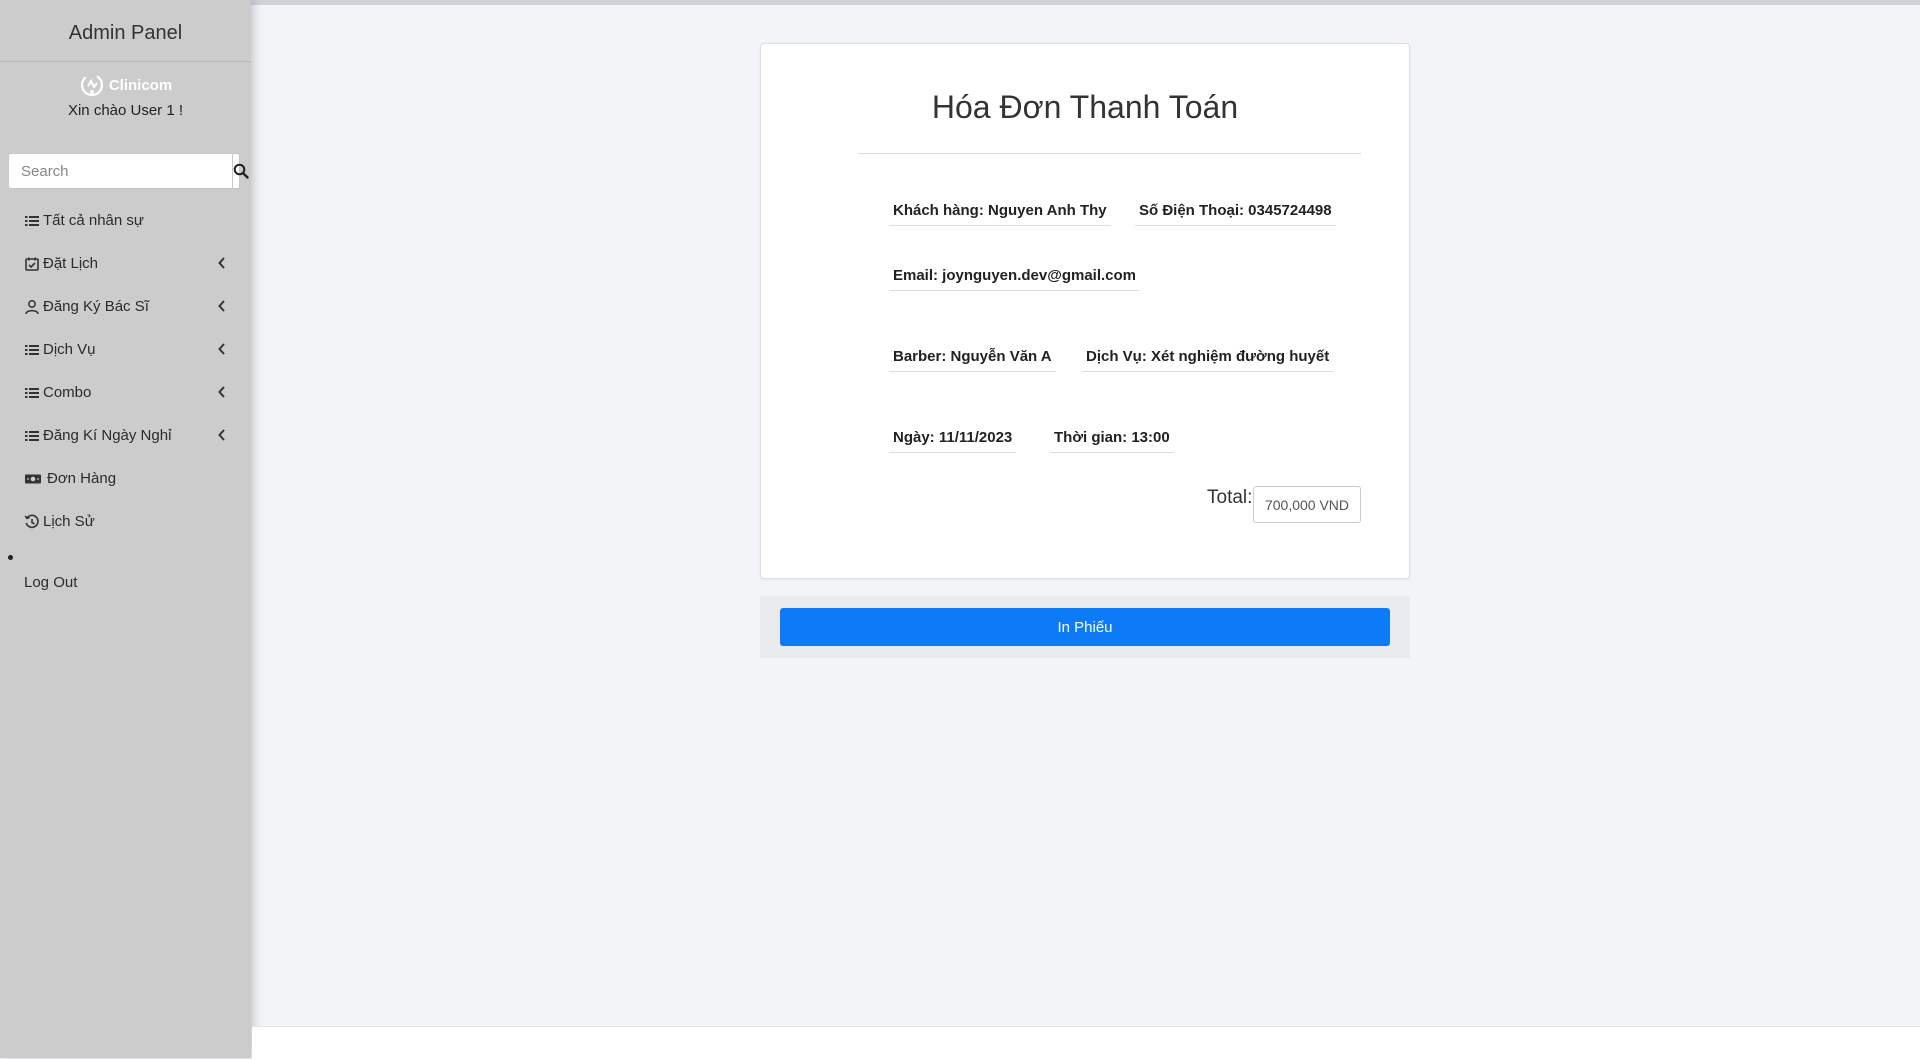  Describe the element at coordinates (1208, 360) in the screenshot. I see `service-field: Dịch Vụ: Xét nghiệm đường huyết` at that location.